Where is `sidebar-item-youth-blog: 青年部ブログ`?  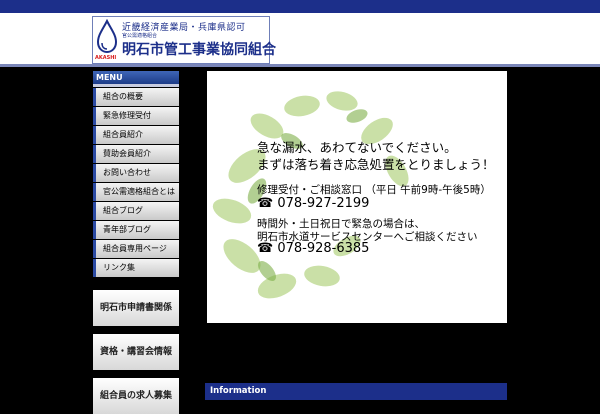
sidebar-item-youth-blog: 青年部ブログ is located at coordinates (136, 230).